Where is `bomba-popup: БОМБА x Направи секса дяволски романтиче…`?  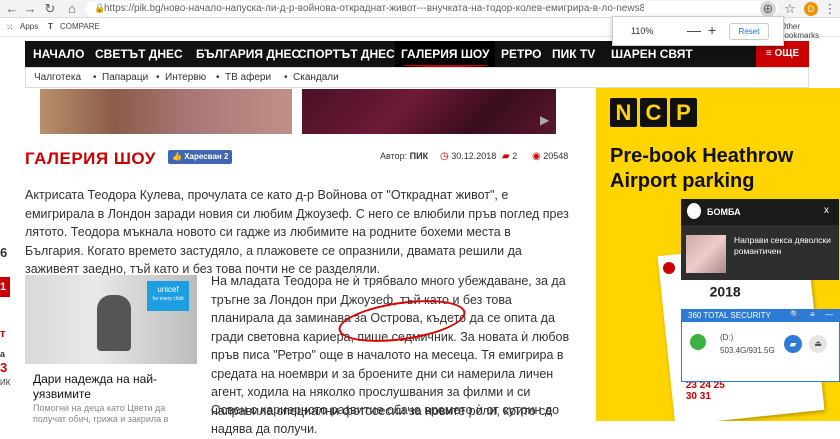
bomba-popup: БОМБА x Направи секса дяволски романтиче… is located at coordinates (760, 239).